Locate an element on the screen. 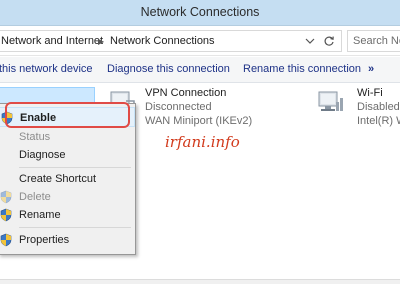  menu-item-label: Rename is located at coordinates (40, 215).